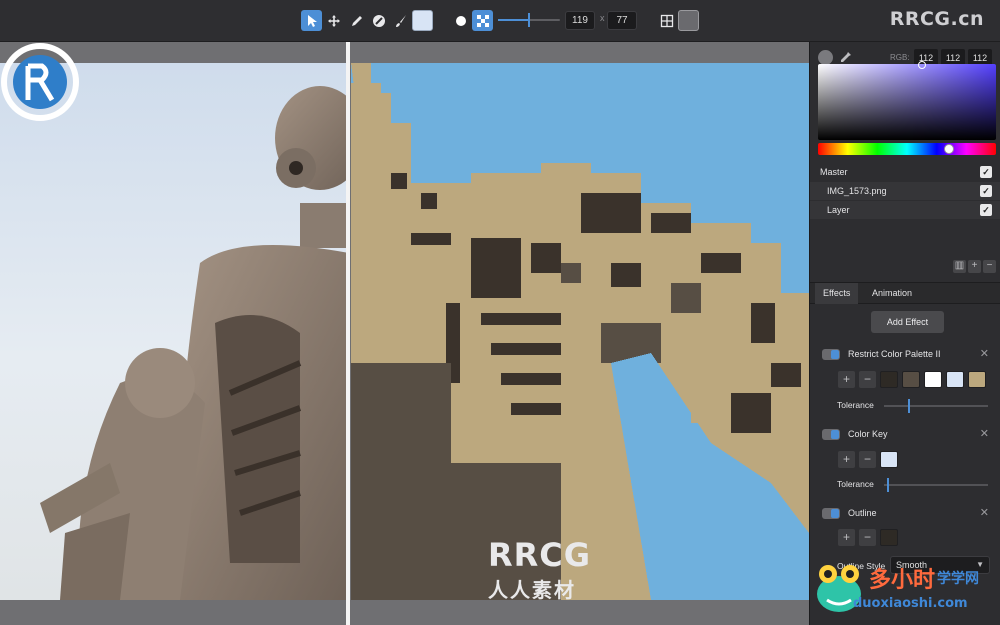 This screenshot has height=625, width=1000. Describe the element at coordinates (905, 172) in the screenshot. I see `layer-master: Master ✓` at that location.